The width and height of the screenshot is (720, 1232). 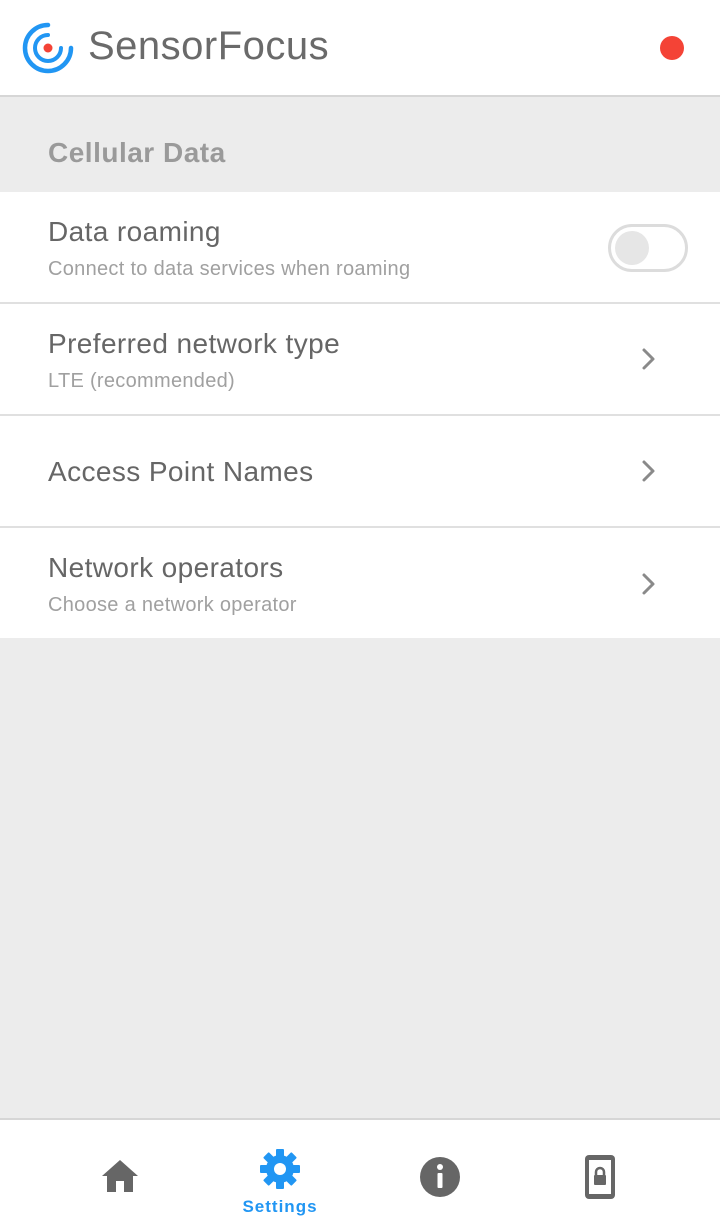 What do you see at coordinates (229, 269) in the screenshot?
I see `setting-subtitle: Connect to data services when roaming` at bounding box center [229, 269].